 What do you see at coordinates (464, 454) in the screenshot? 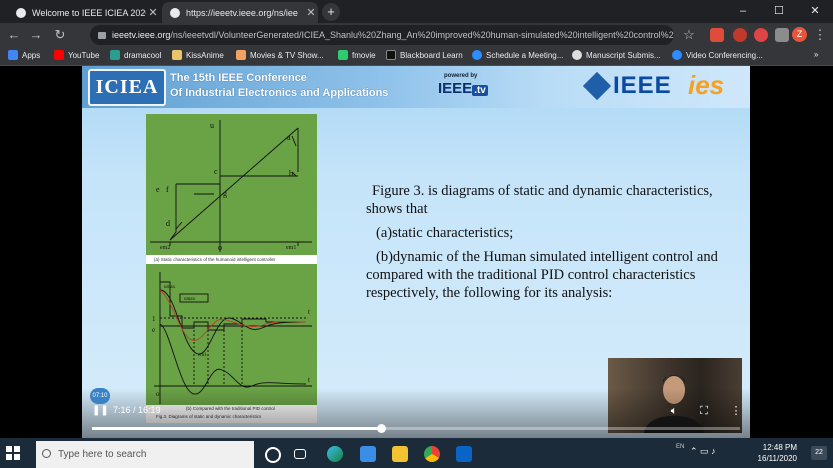
I see `outlook-icon` at bounding box center [464, 454].